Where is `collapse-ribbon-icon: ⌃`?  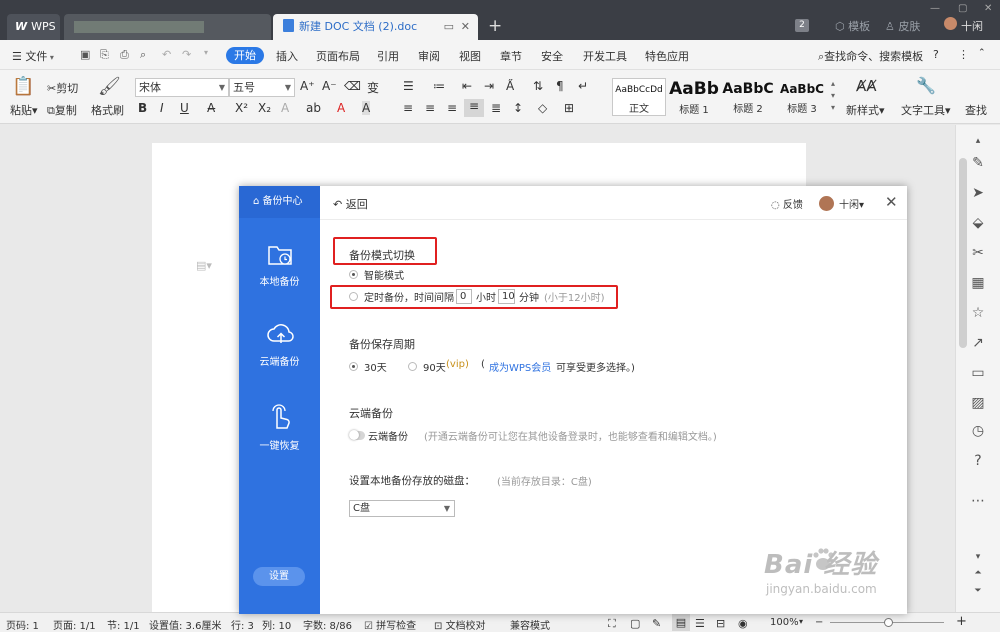
collapse-ribbon-icon: ⌃ is located at coordinates (982, 53).